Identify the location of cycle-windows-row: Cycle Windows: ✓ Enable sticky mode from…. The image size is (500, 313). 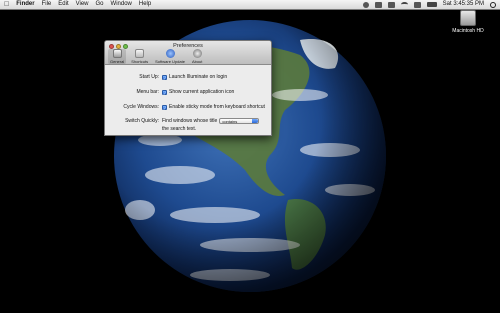
(188, 107).